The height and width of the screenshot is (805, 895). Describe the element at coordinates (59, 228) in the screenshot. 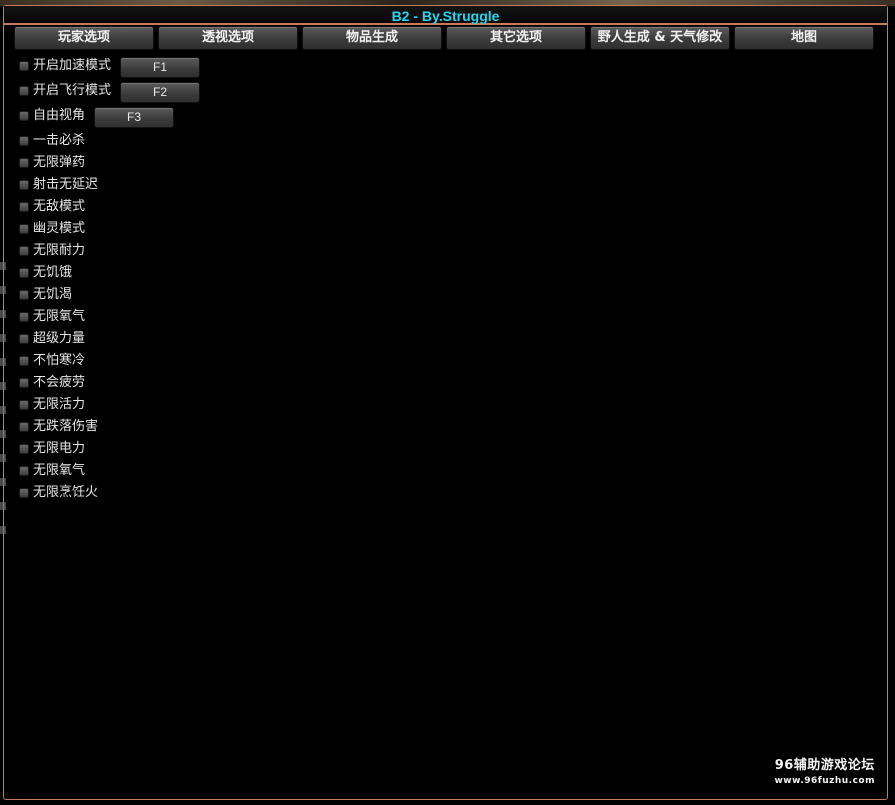

I see `option-label: 幽灵模式` at that location.